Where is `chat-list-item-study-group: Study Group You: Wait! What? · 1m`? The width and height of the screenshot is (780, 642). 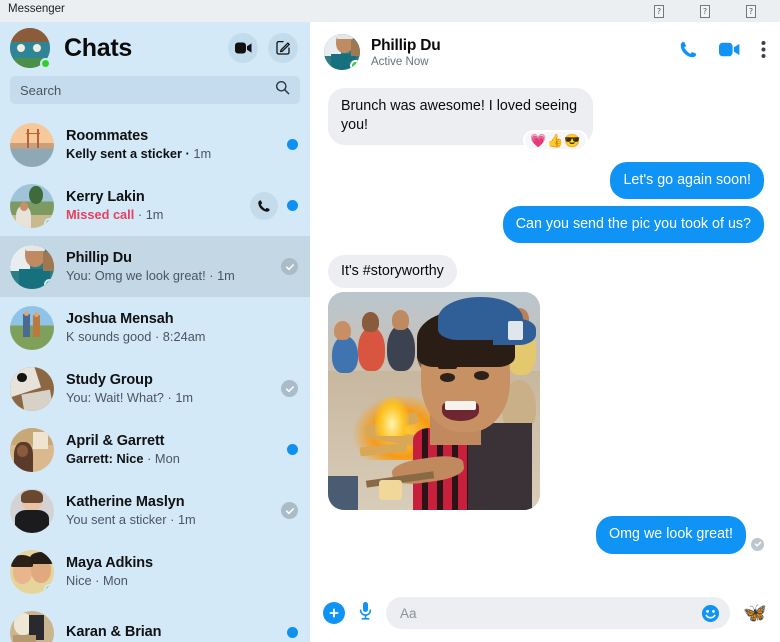
chat-list-item-study-group: Study Group You: Wait! What? · 1m is located at coordinates (155, 388).